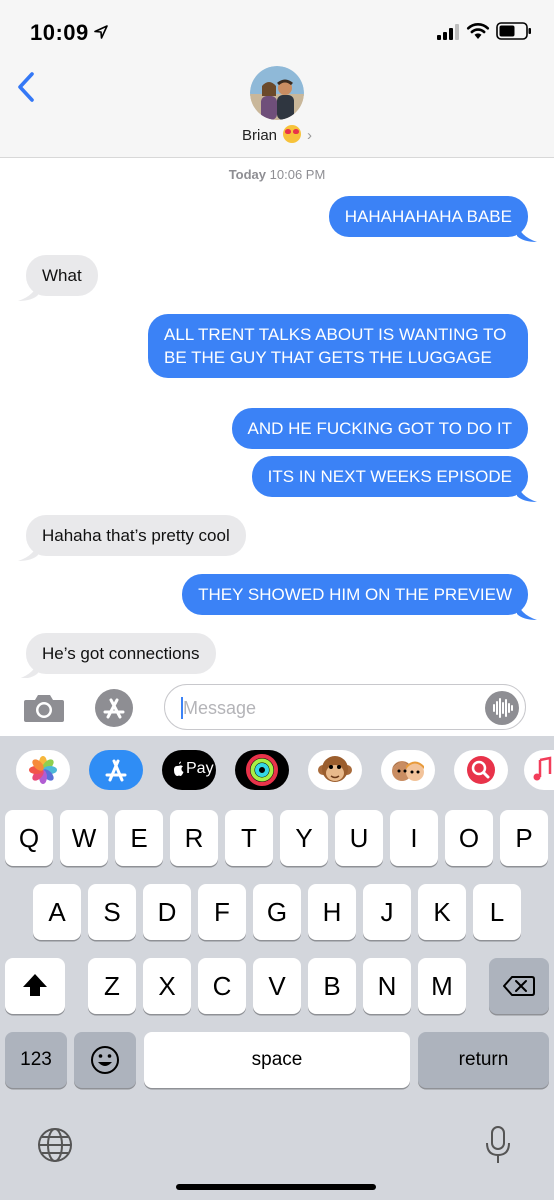 Image resolution: width=554 pixels, height=1200 pixels. Describe the element at coordinates (29, 838) in the screenshot. I see `key-q: Q` at that location.